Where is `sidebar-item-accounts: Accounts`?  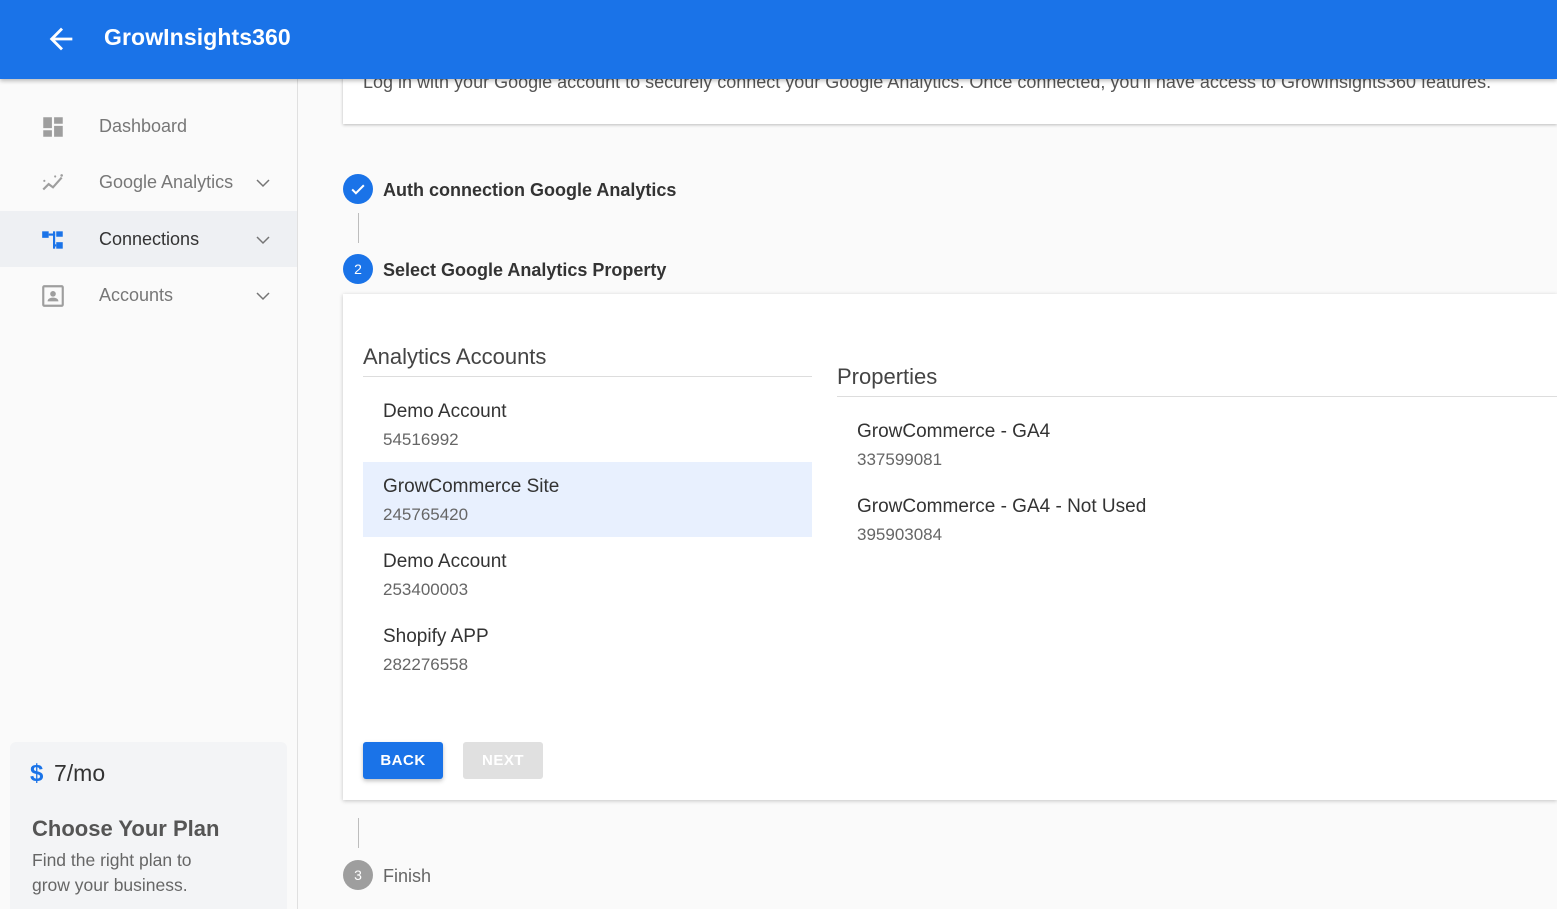 sidebar-item-accounts: Accounts is located at coordinates (148, 295).